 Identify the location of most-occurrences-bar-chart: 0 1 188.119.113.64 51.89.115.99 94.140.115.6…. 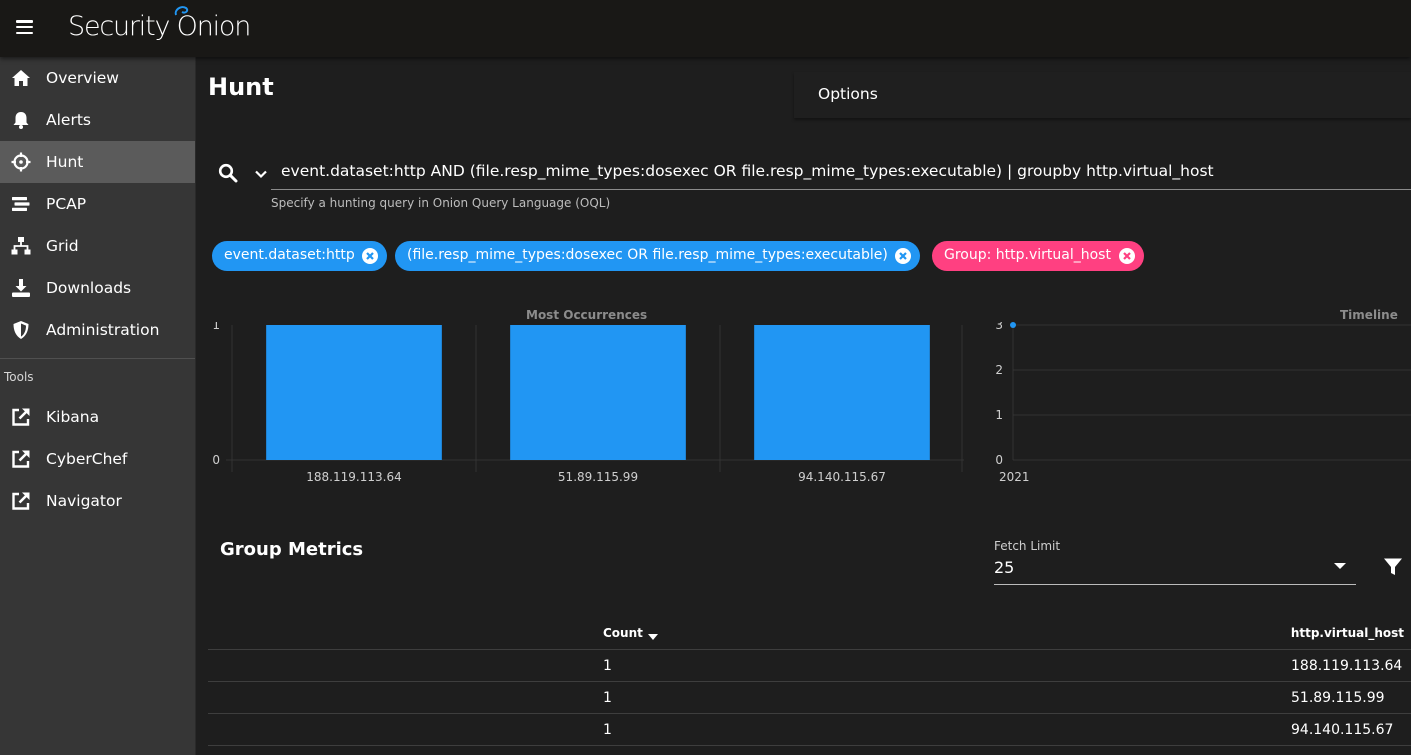
(588, 403).